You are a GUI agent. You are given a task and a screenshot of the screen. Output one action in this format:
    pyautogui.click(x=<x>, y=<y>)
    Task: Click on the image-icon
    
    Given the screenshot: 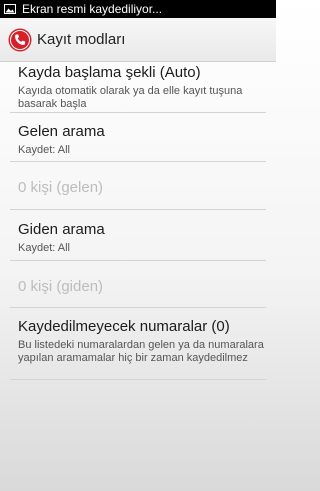 What is the action you would take?
    pyautogui.click(x=10, y=9)
    